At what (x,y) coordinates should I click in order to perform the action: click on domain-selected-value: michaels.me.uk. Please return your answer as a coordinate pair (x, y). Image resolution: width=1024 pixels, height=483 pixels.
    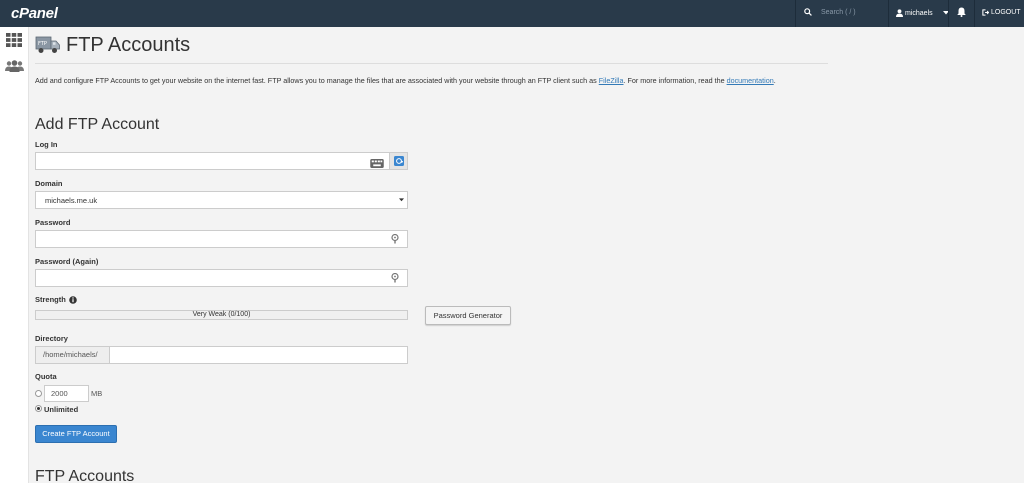
    Looking at the image, I should click on (71, 200).